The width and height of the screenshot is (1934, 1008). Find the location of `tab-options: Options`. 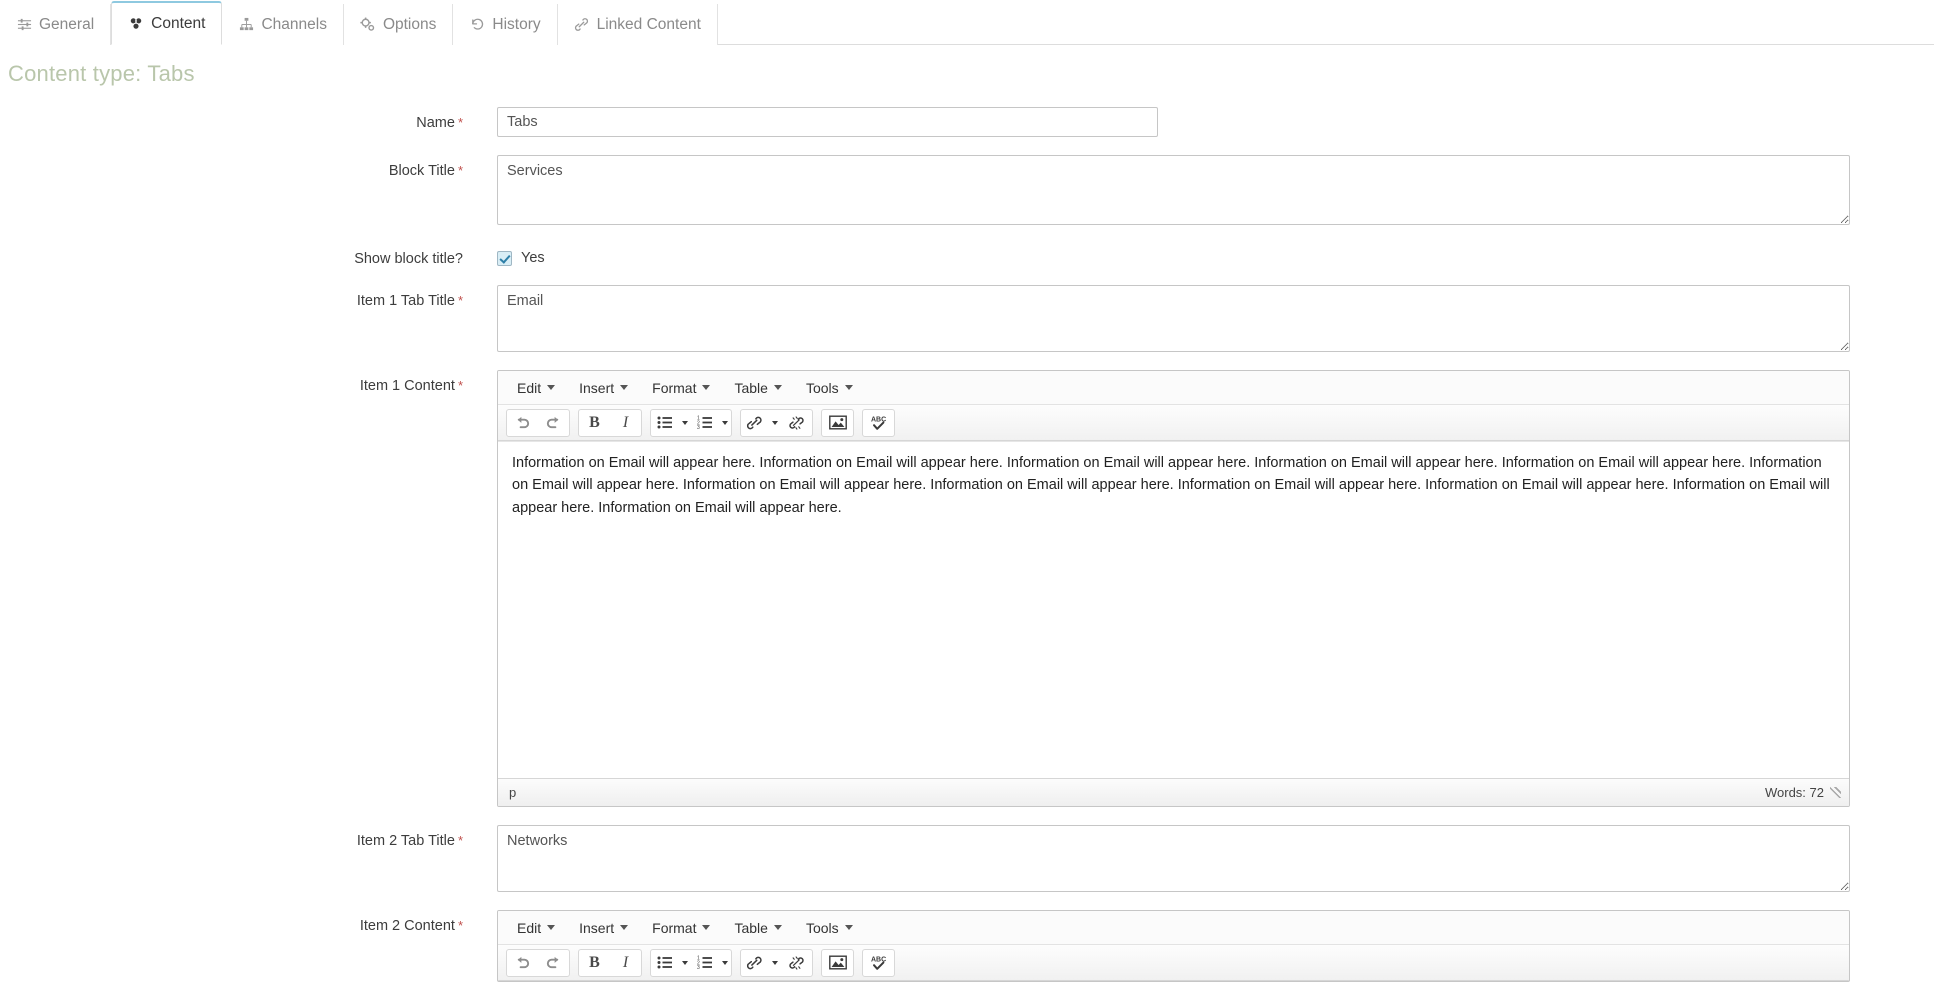

tab-options: Options is located at coordinates (398, 24).